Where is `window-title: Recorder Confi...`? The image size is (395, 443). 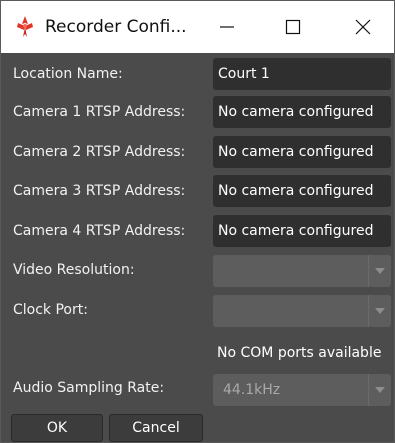 window-title: Recorder Confi... is located at coordinates (116, 27).